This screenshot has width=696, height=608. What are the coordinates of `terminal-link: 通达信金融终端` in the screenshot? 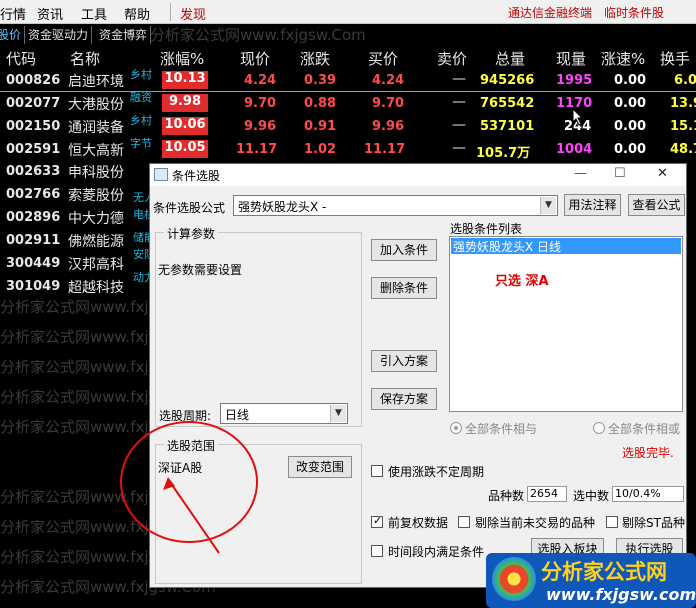 It's located at (550, 12).